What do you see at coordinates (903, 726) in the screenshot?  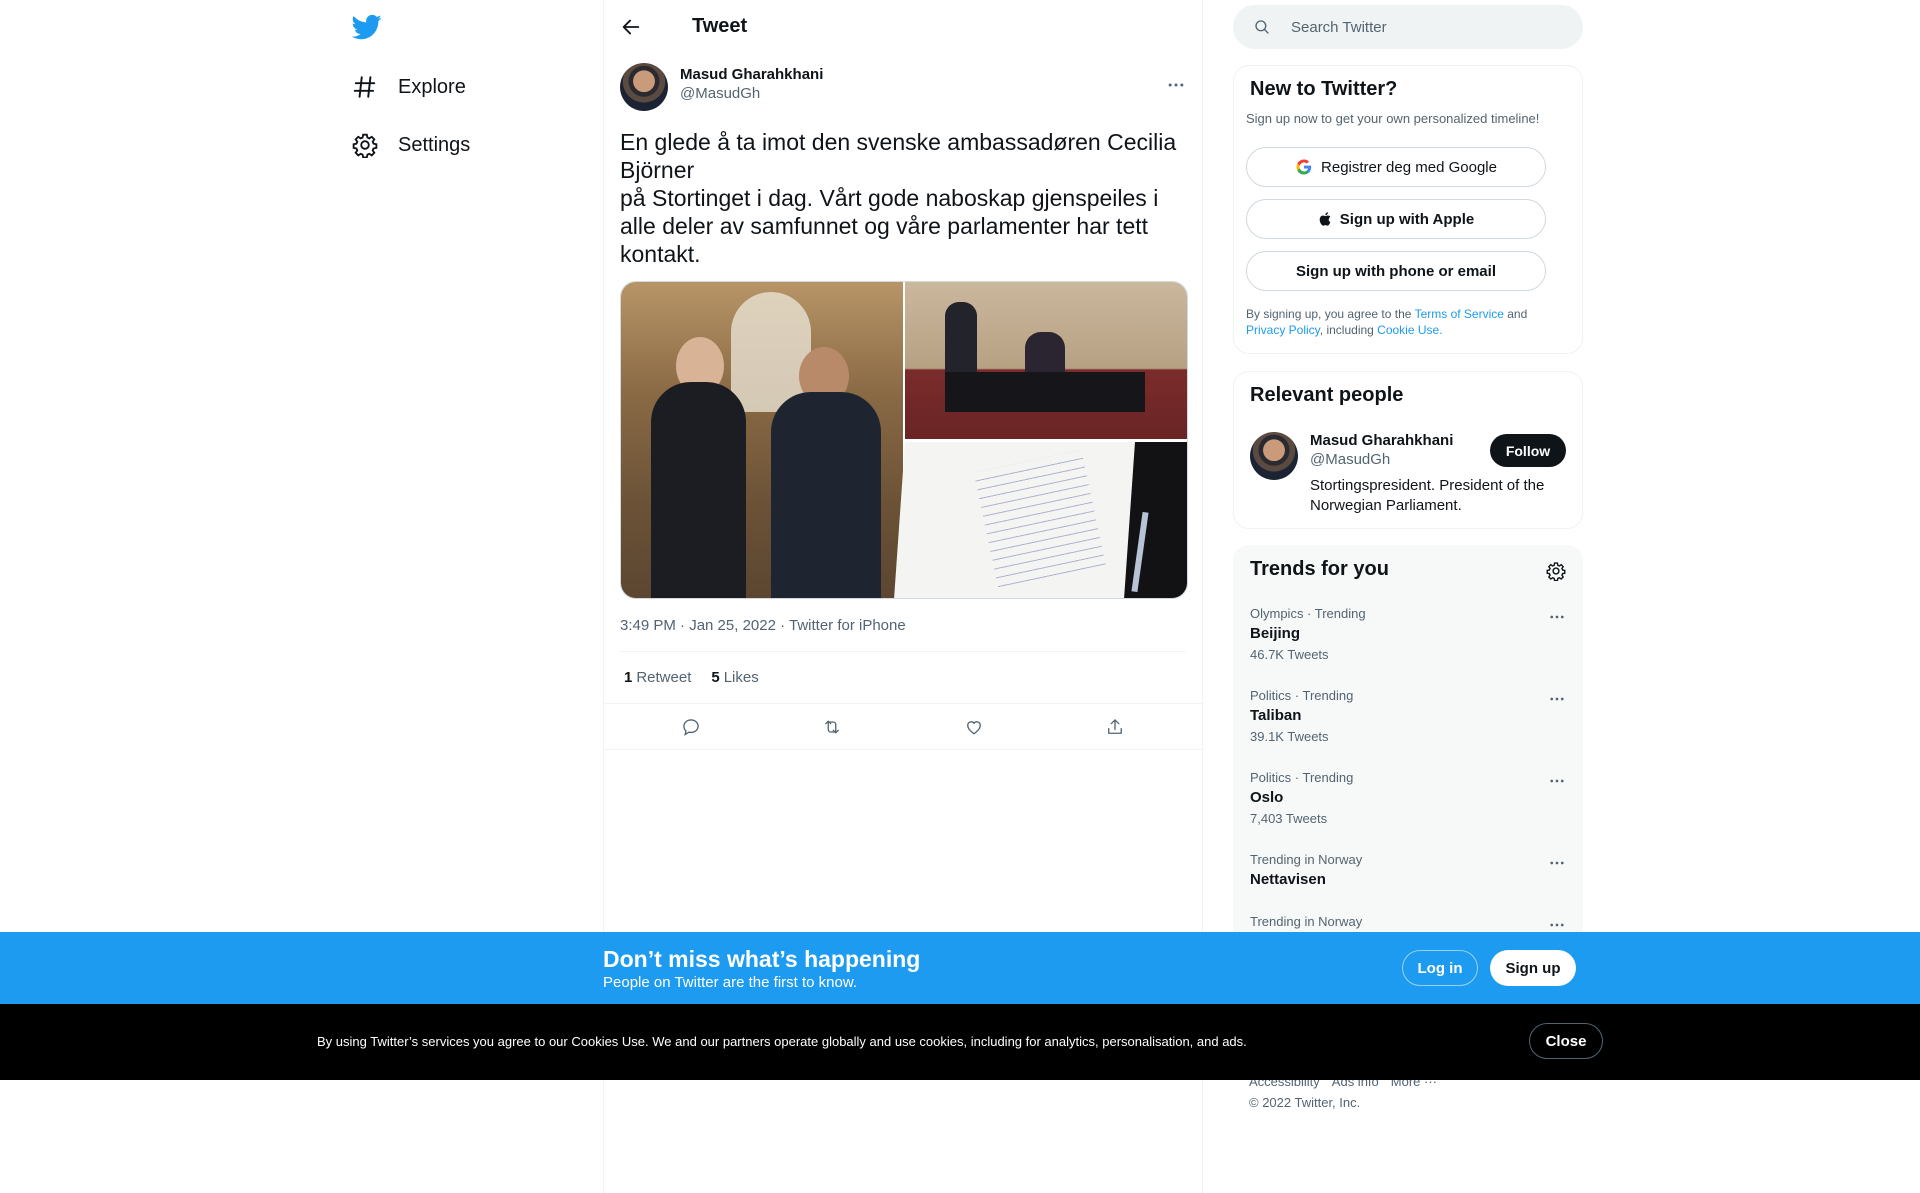 I see `tweet-actions` at bounding box center [903, 726].